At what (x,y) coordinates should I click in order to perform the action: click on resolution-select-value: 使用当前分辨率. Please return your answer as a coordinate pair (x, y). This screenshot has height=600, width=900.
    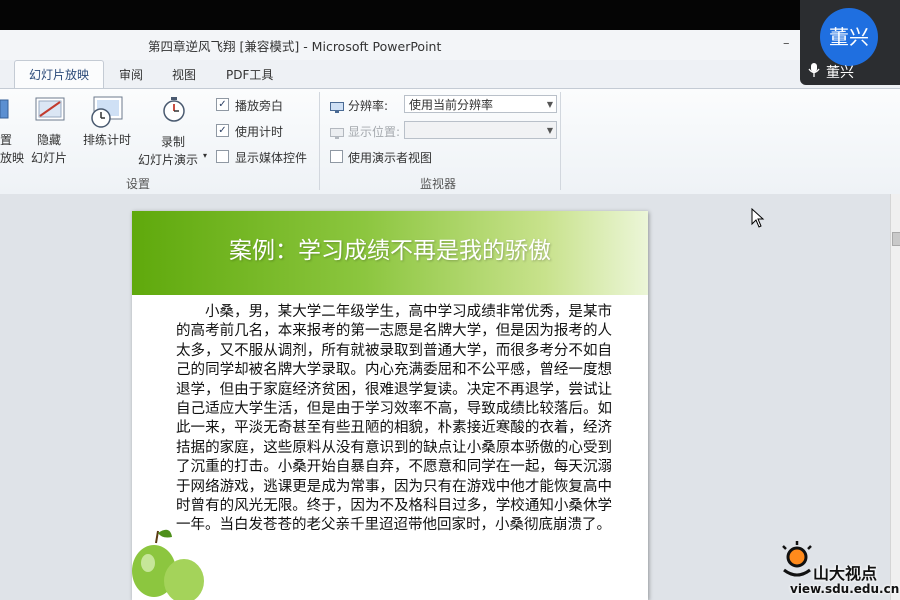
    Looking at the image, I should click on (451, 105).